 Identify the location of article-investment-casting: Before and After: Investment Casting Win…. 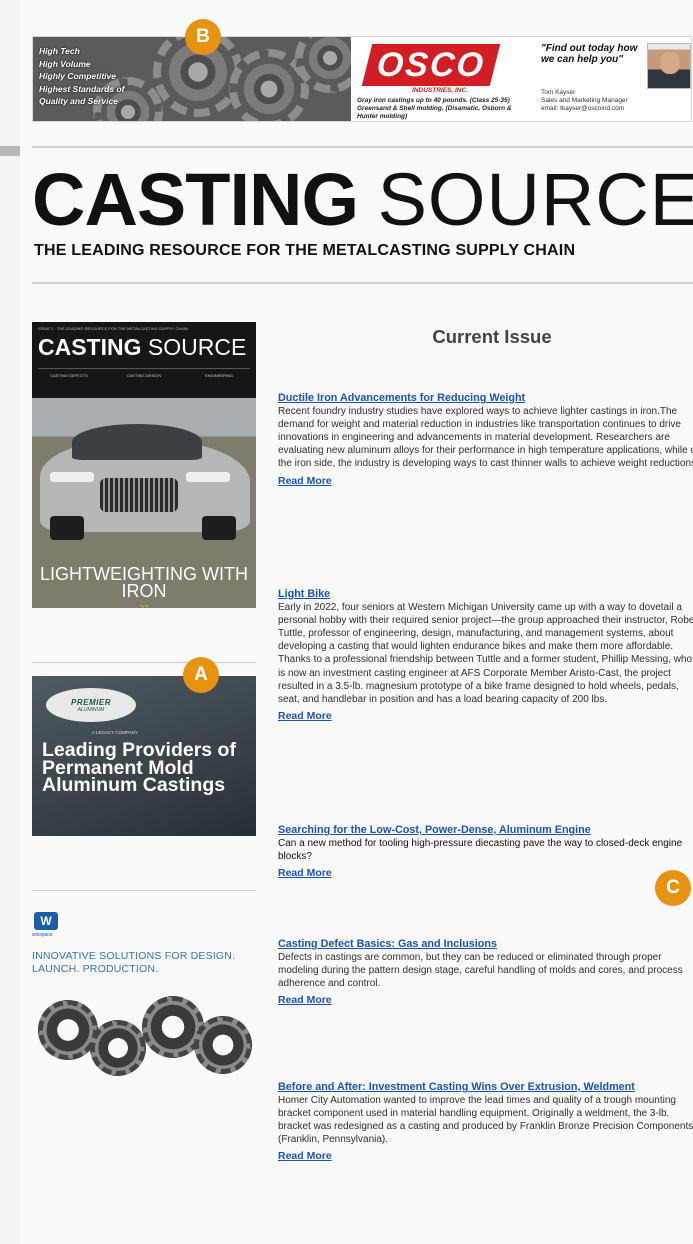
(485, 1122).